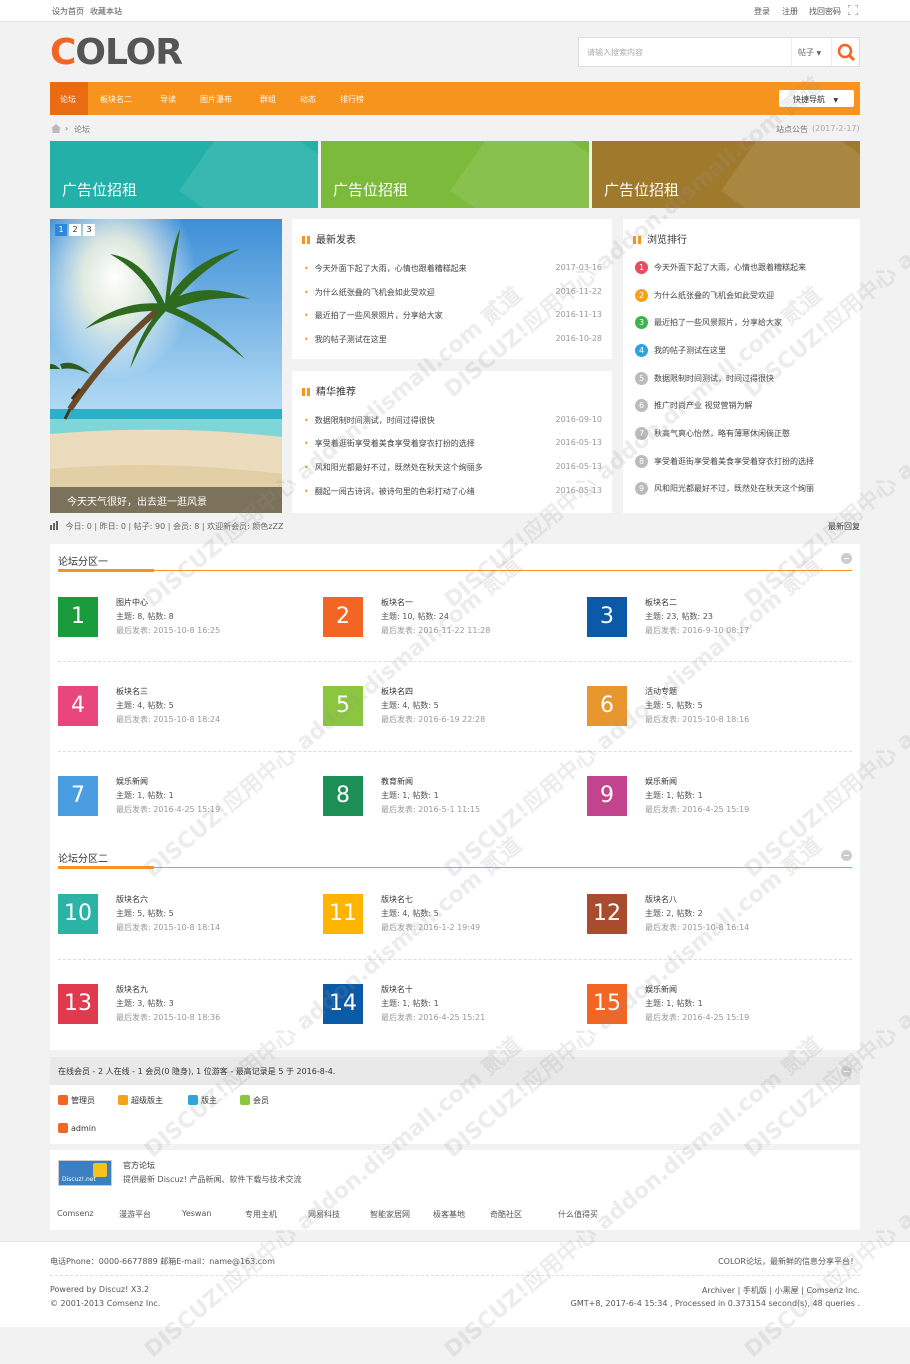 The width and height of the screenshot is (910, 1364). Describe the element at coordinates (132, 989) in the screenshot. I see `forum-name: 版块名九` at that location.